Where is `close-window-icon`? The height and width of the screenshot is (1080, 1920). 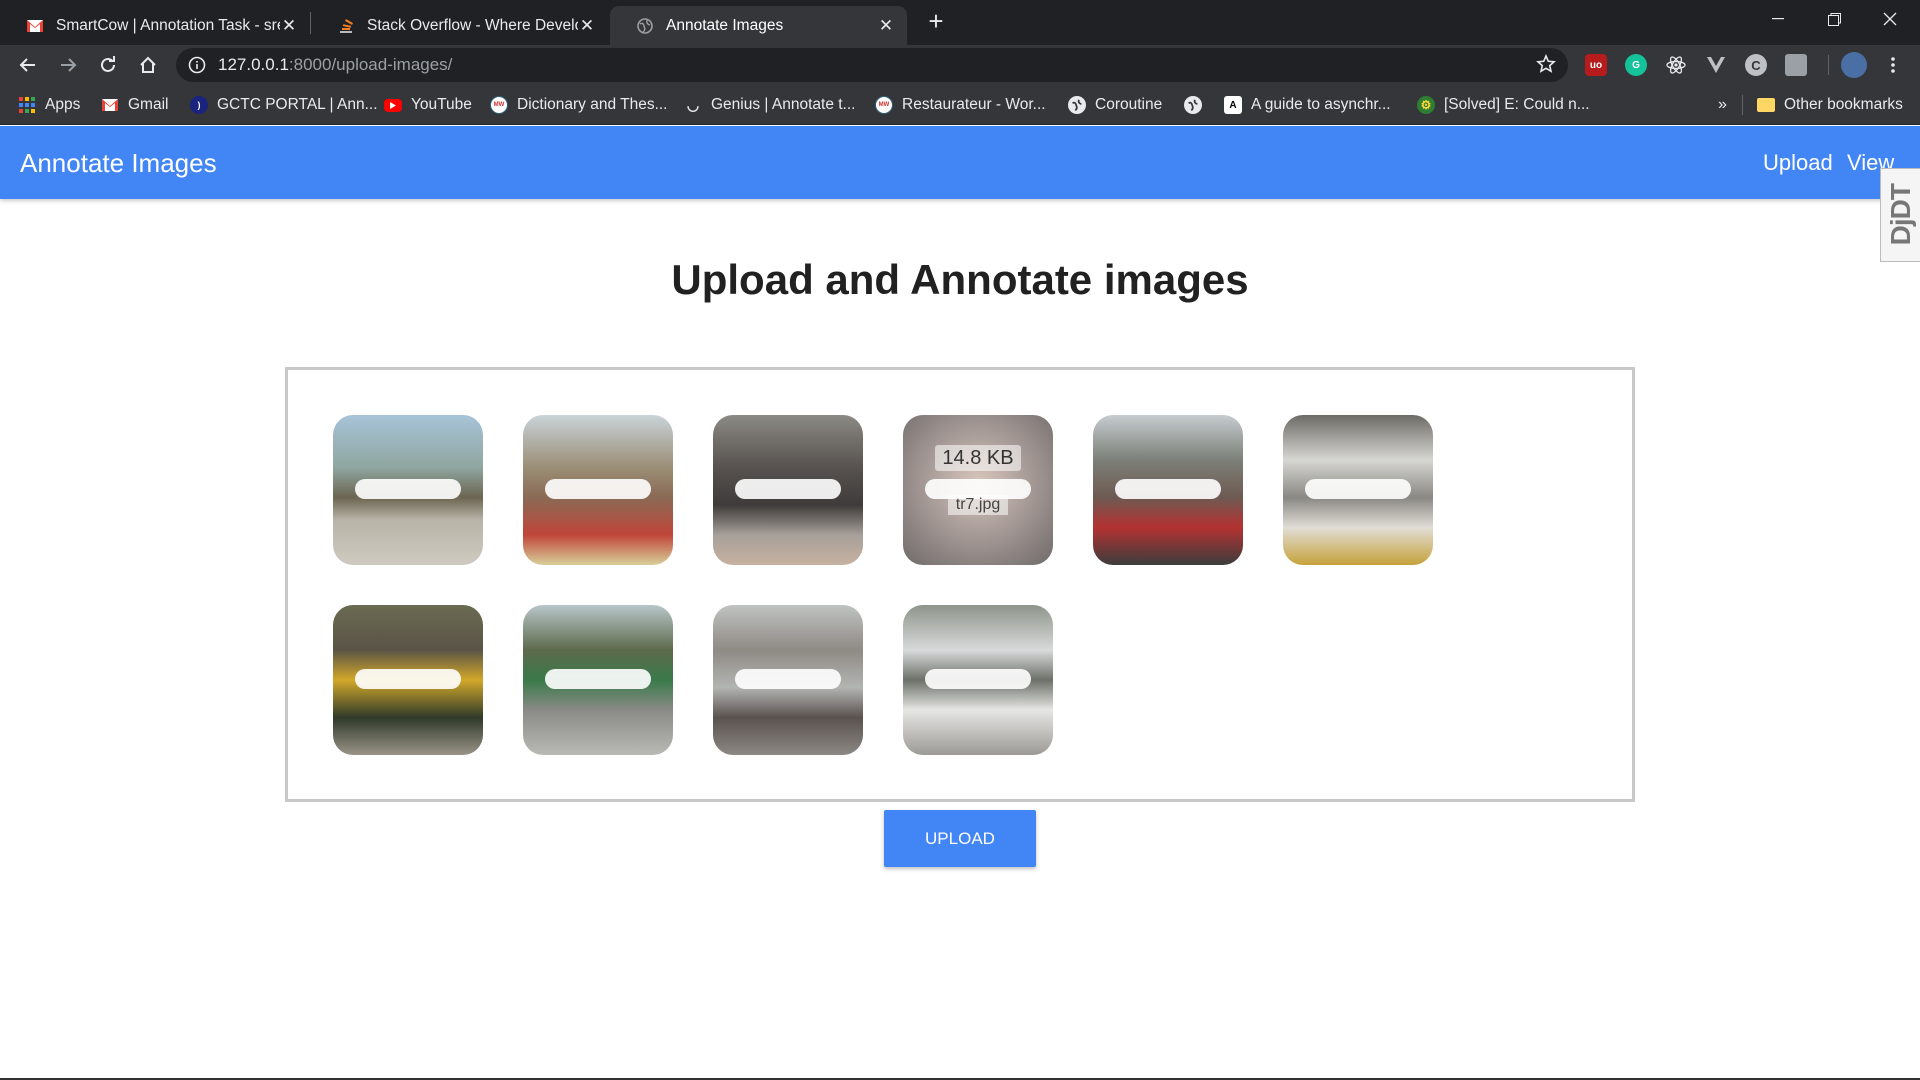 close-window-icon is located at coordinates (1890, 19).